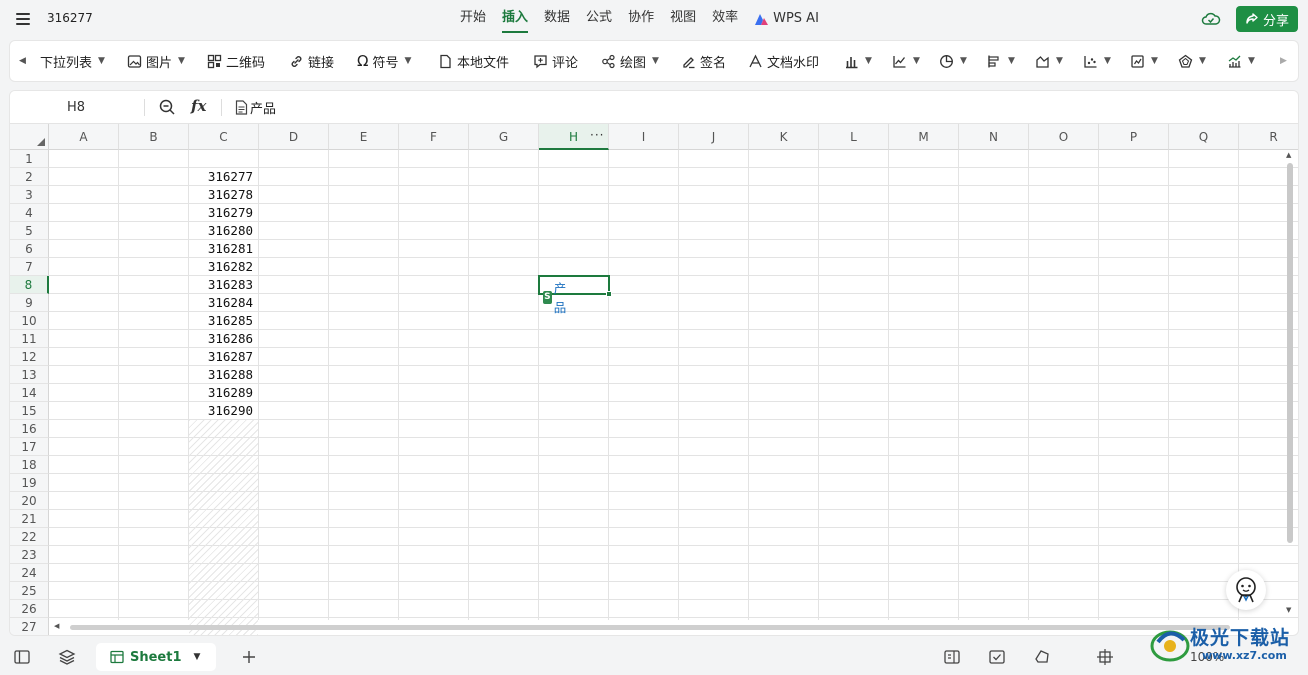 The image size is (1308, 675). What do you see at coordinates (29, 555) in the screenshot?
I see `row-header-23: 23` at bounding box center [29, 555].